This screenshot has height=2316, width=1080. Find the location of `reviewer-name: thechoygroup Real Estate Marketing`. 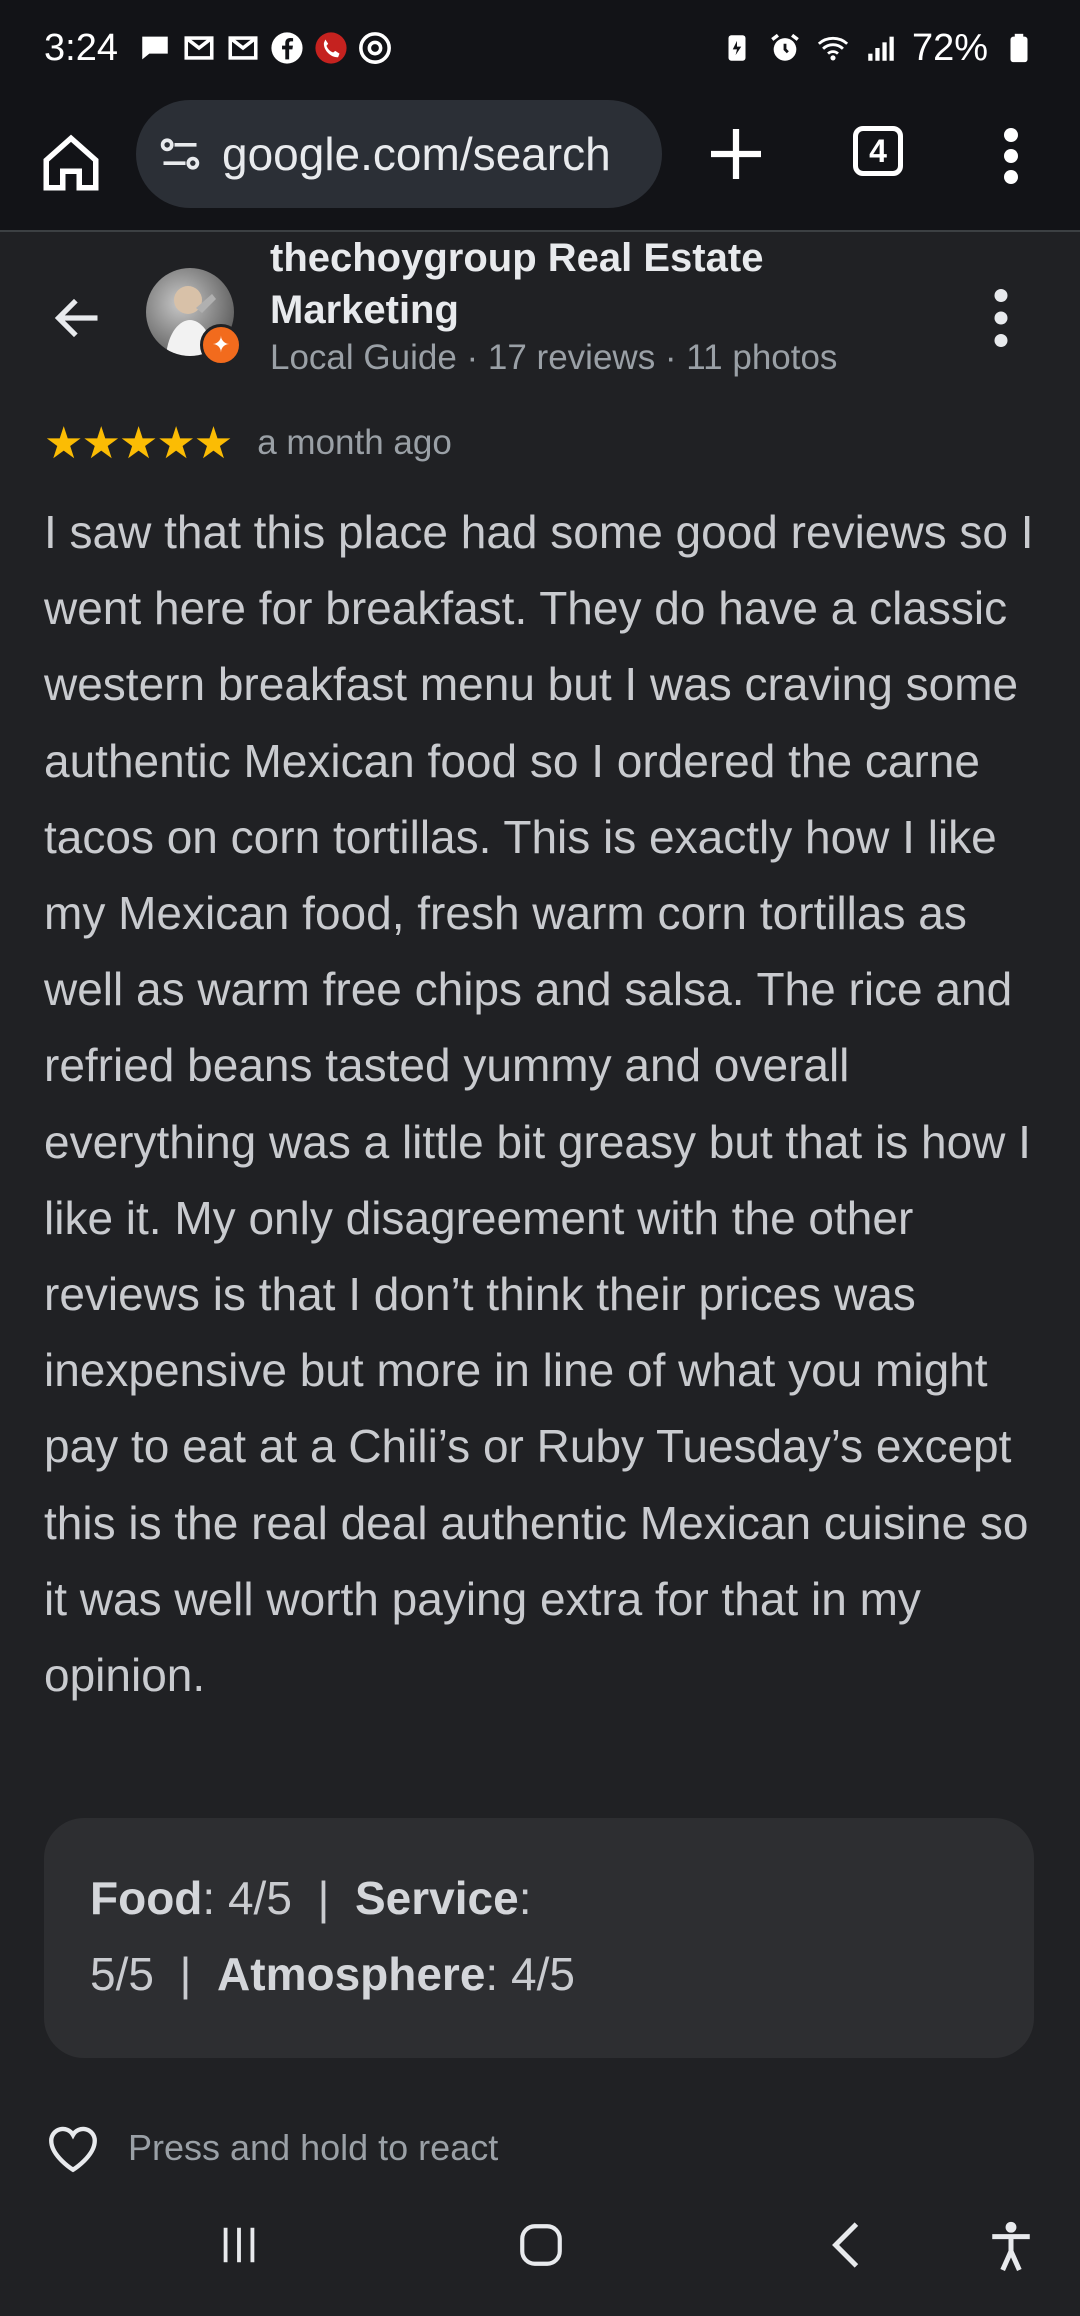

reviewer-name: thechoygroup Real Estate Marketing is located at coordinates (590, 284).